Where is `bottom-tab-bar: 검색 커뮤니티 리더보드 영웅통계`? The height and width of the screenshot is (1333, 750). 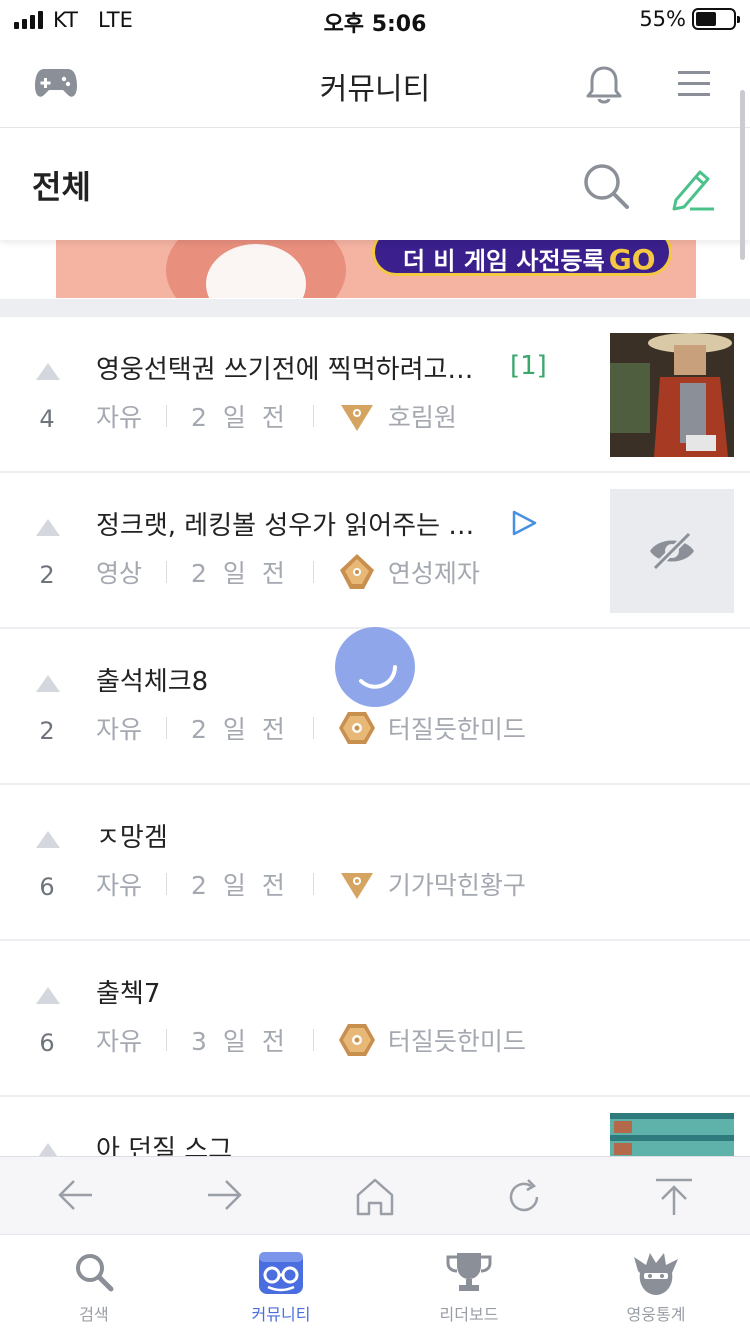 bottom-tab-bar: 검색 커뮤니티 리더보드 영웅통계 is located at coordinates (375, 1283).